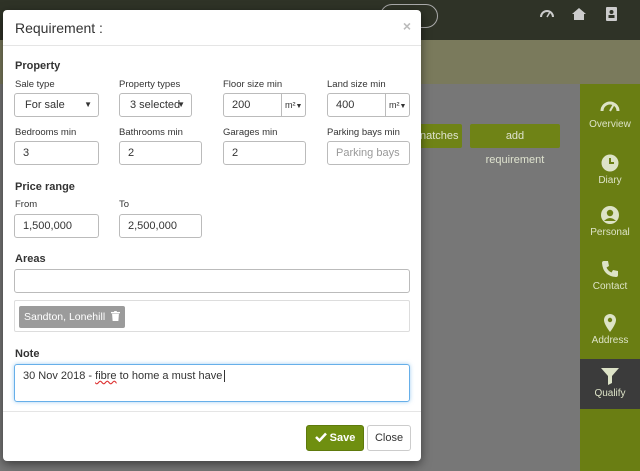 The width and height of the screenshot is (640, 471). What do you see at coordinates (225, 376) in the screenshot?
I see `text-cursor` at bounding box center [225, 376].